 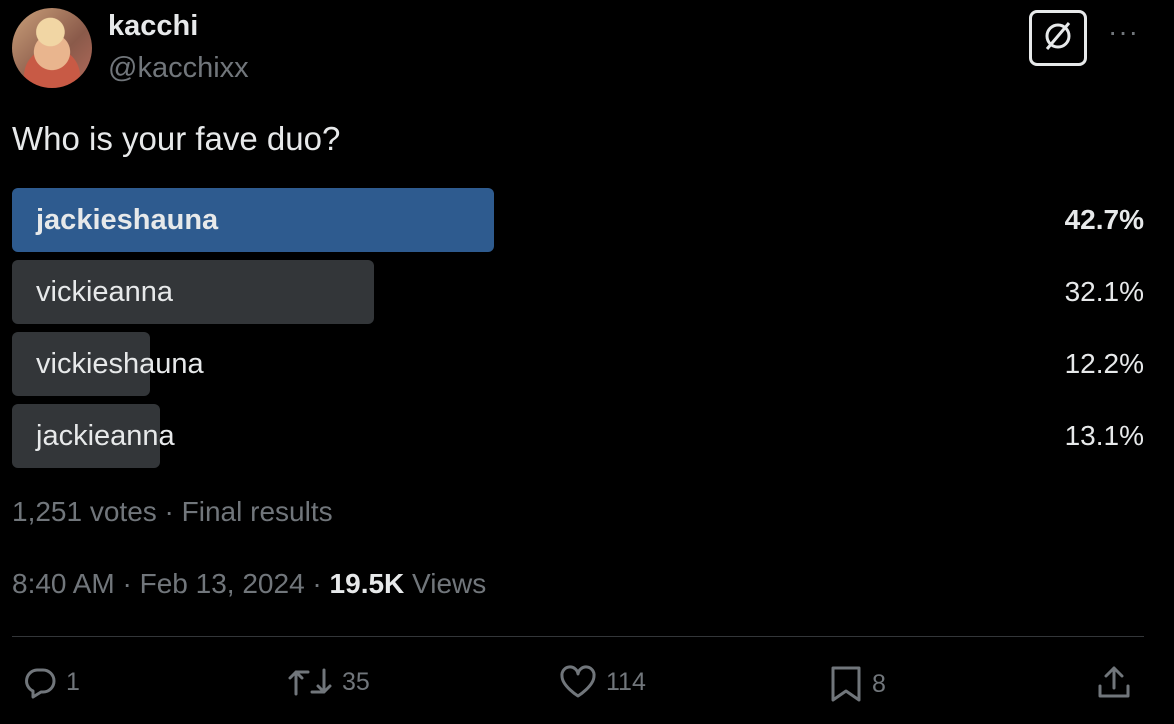 What do you see at coordinates (1104, 291) in the screenshot?
I see `poll-option-percent: 32.1%` at bounding box center [1104, 291].